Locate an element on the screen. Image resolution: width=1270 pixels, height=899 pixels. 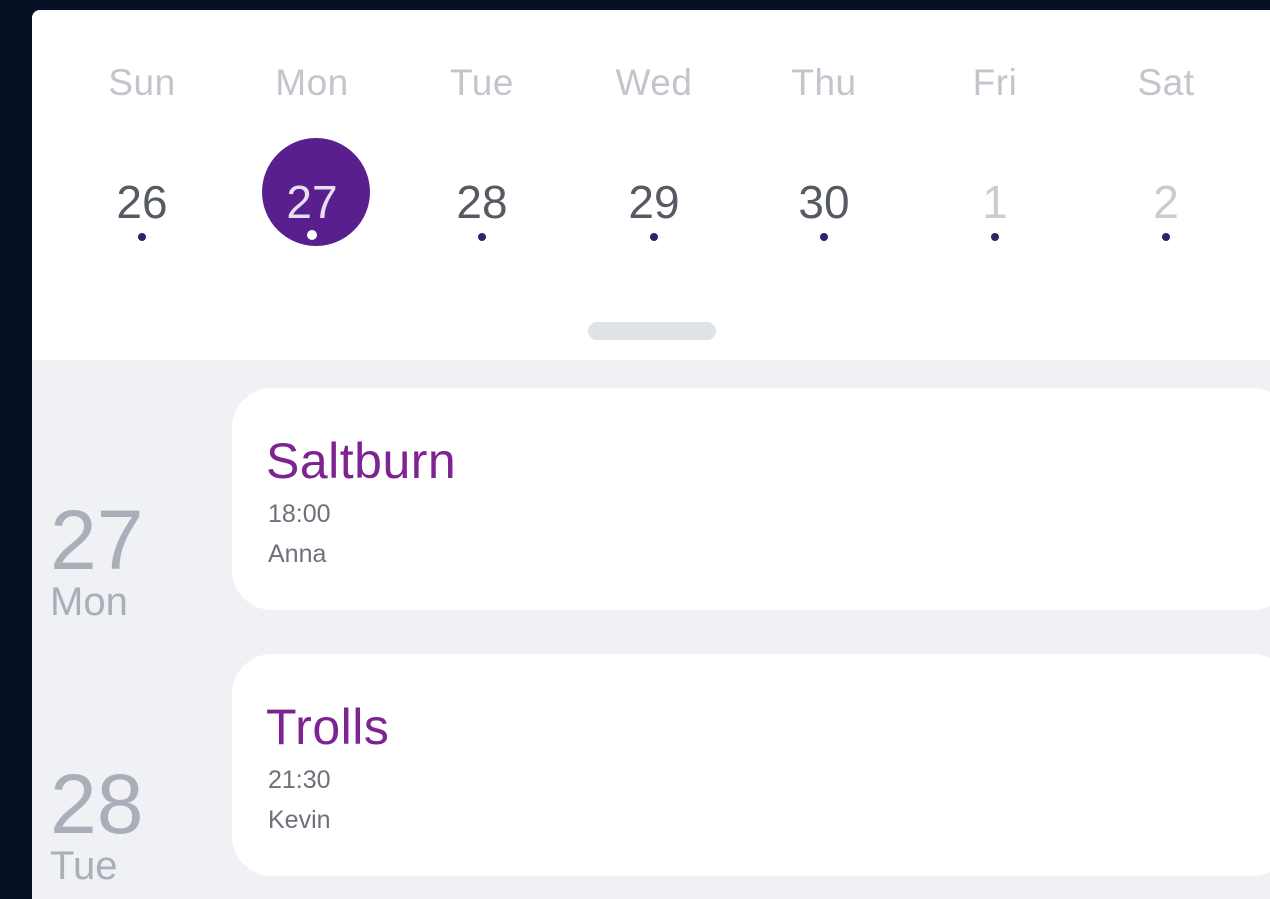
week-day-sun: Sun 26 is located at coordinates (142, 140).